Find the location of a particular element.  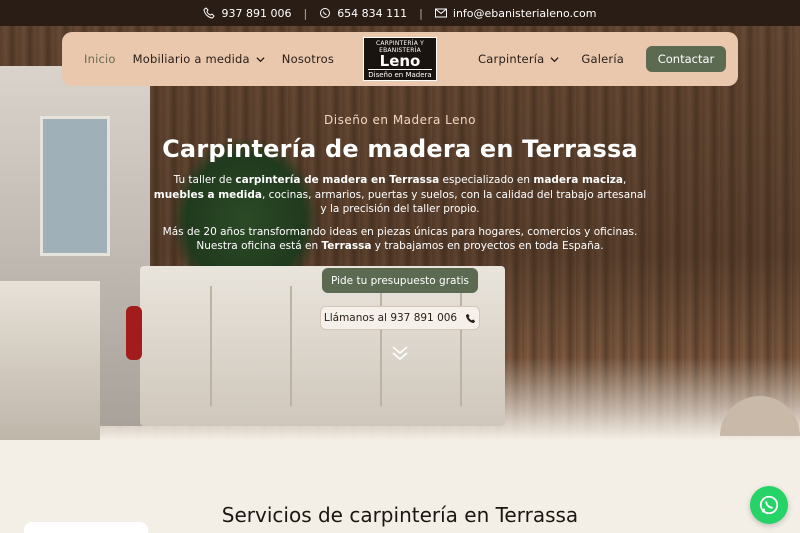

logo-line2: Leno is located at coordinates (400, 60).